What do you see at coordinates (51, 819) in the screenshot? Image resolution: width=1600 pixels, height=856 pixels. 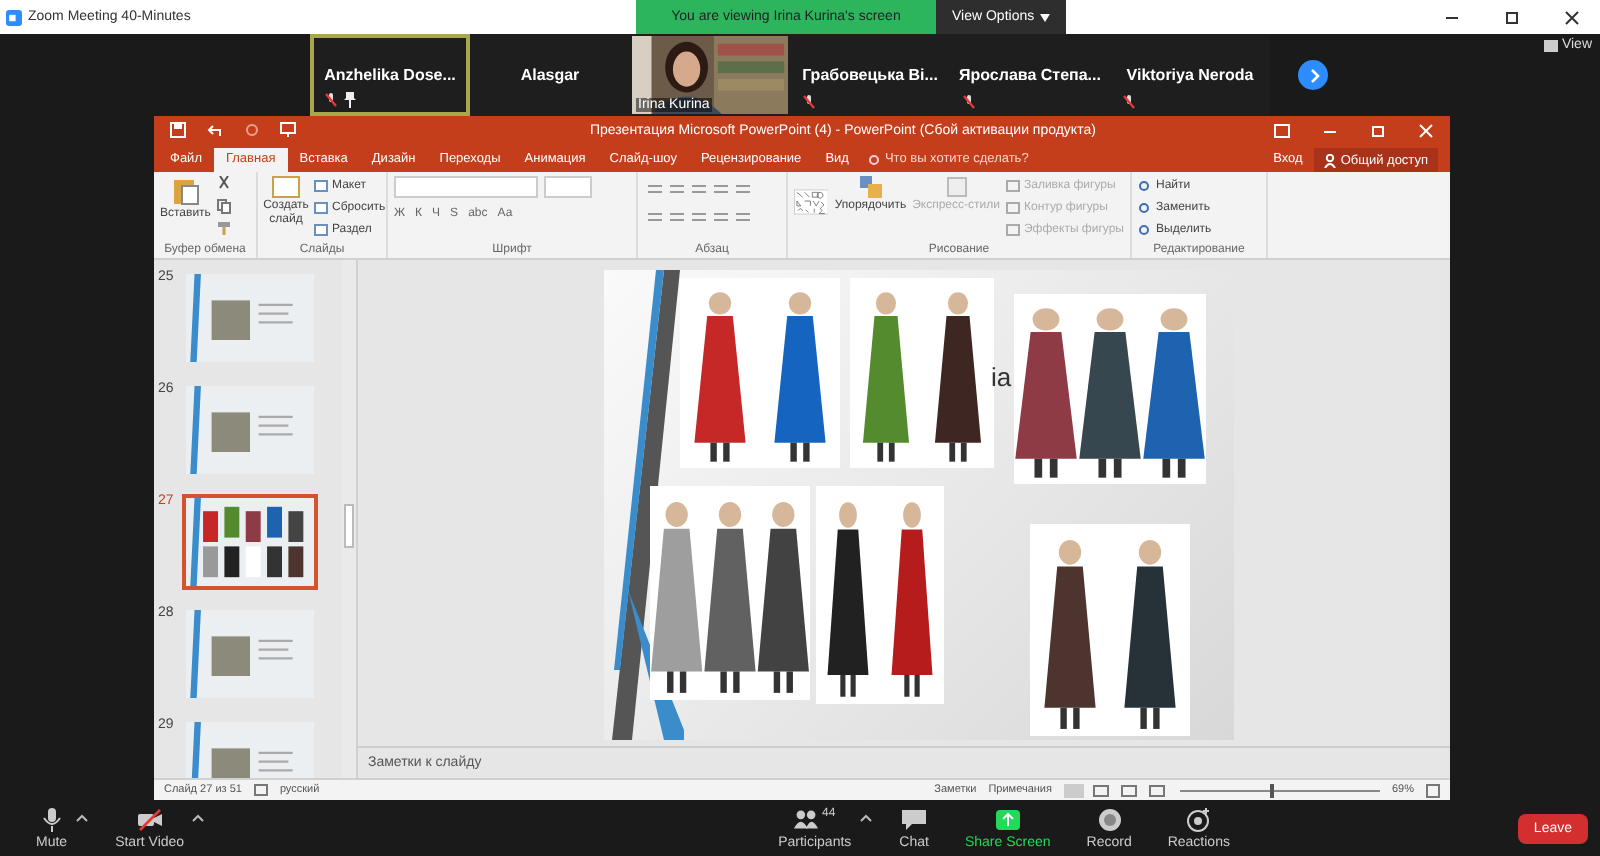 I see `microphone-icon` at bounding box center [51, 819].